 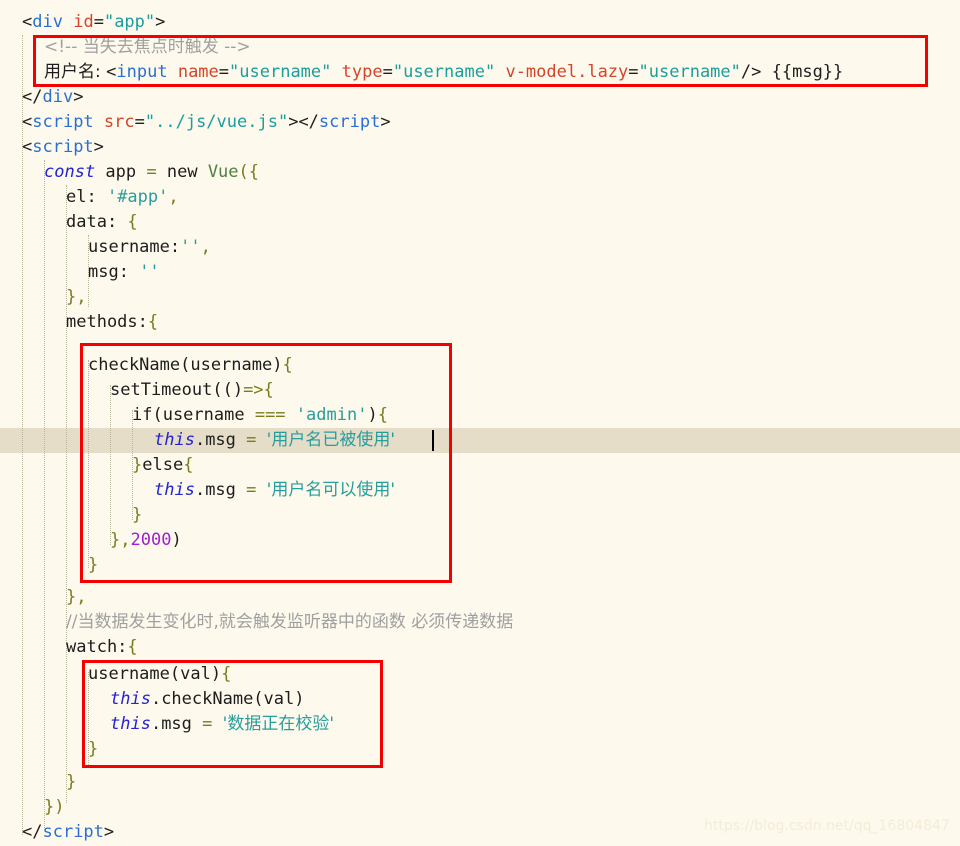 I want to click on code-line-24: //当数据发生变化时,就会触发监听器中的函数 必须传递数据, so click(x=256, y=622).